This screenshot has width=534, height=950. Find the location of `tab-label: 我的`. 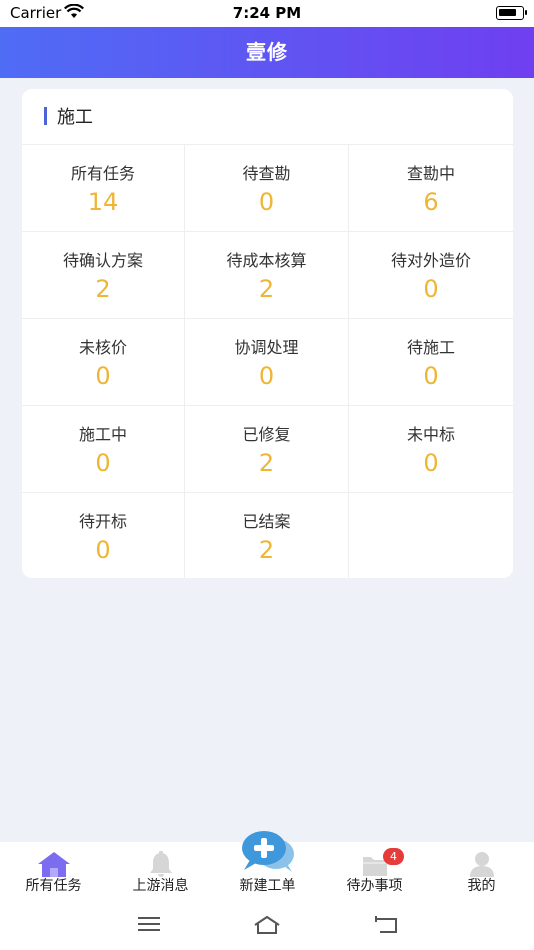

tab-label: 我的 is located at coordinates (481, 886).